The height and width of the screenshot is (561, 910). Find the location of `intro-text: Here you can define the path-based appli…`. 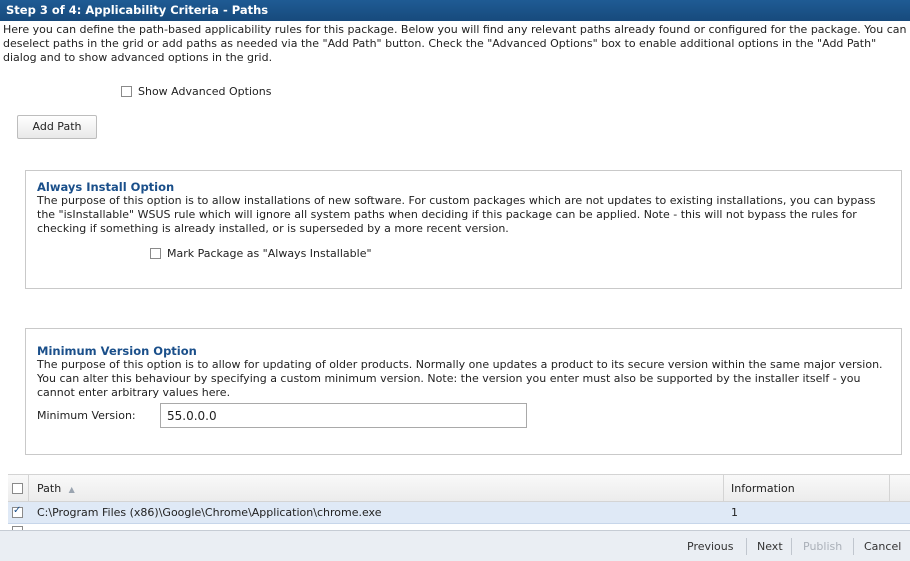

intro-text: Here you can define the path-based appli… is located at coordinates (455, 43).